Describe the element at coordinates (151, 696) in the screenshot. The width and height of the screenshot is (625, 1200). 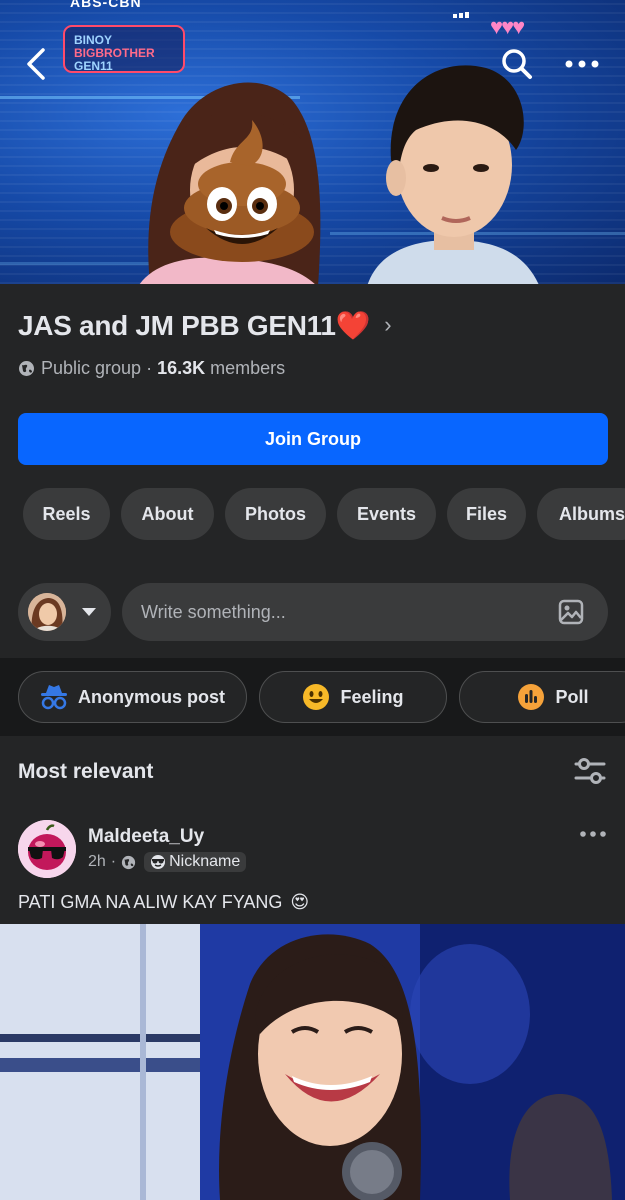
I see `anonymous-post-label: Anonymous post` at that location.